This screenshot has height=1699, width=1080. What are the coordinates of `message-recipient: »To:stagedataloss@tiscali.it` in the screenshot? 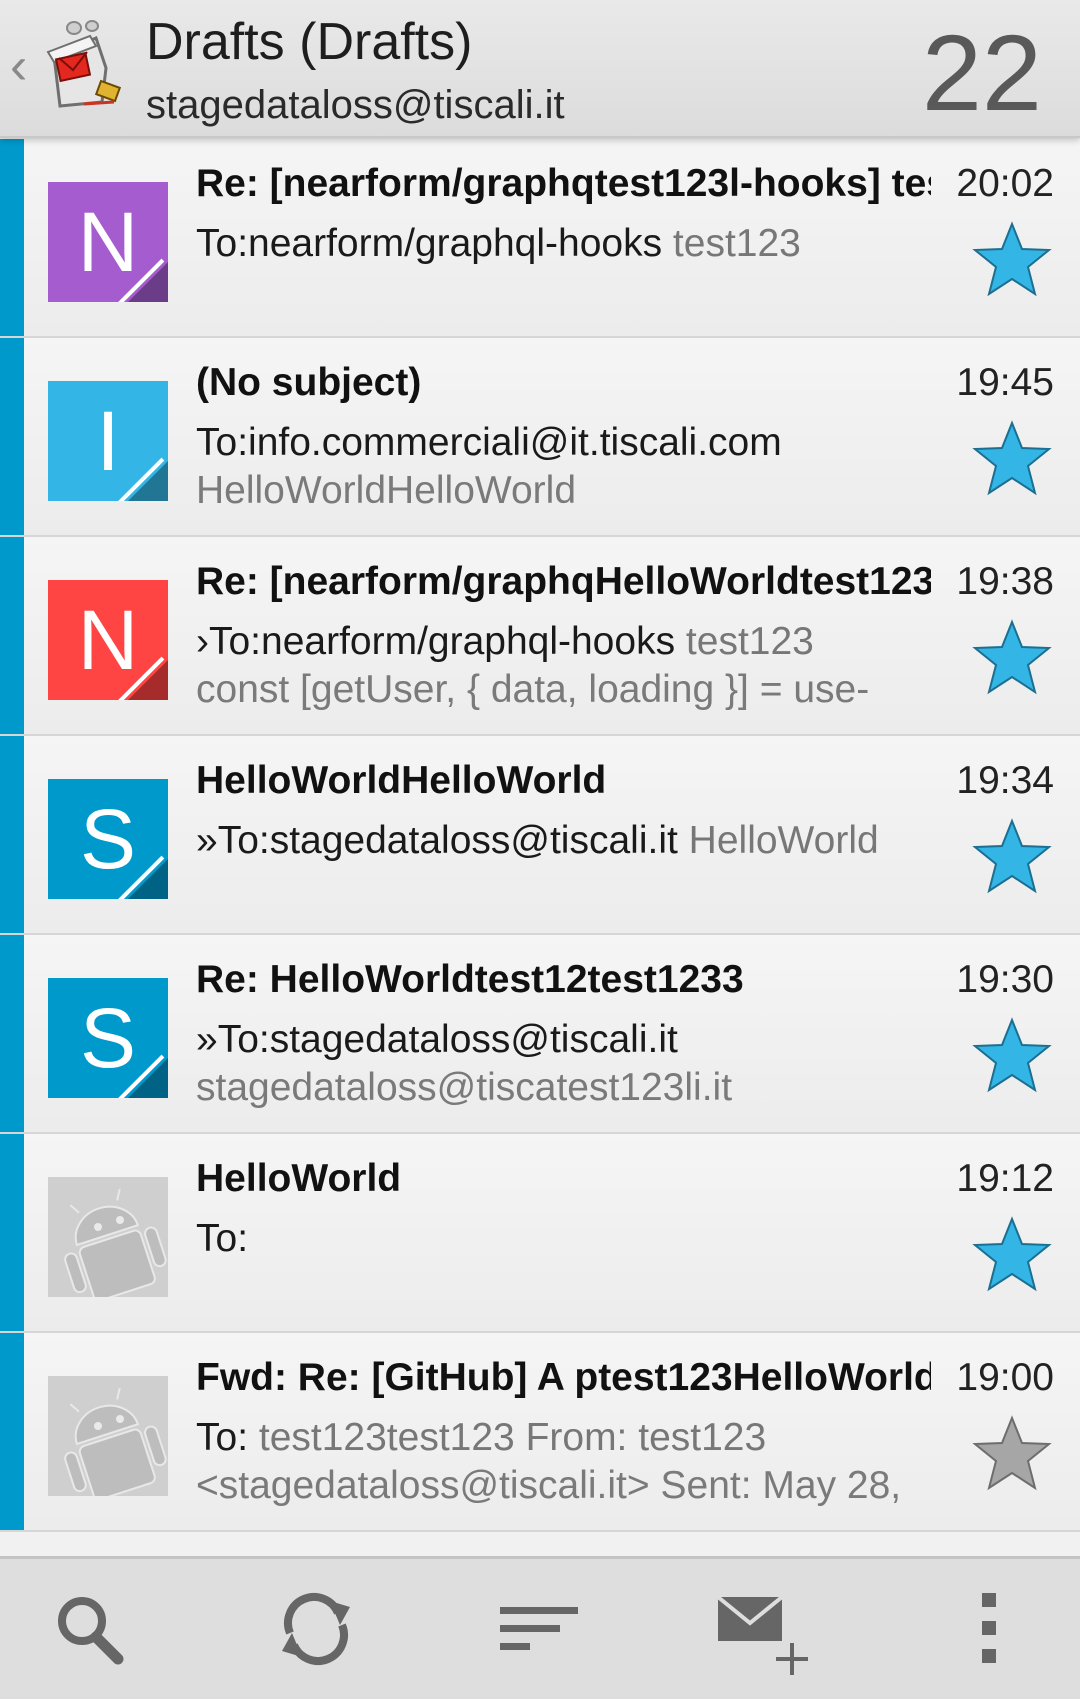 It's located at (437, 1039).